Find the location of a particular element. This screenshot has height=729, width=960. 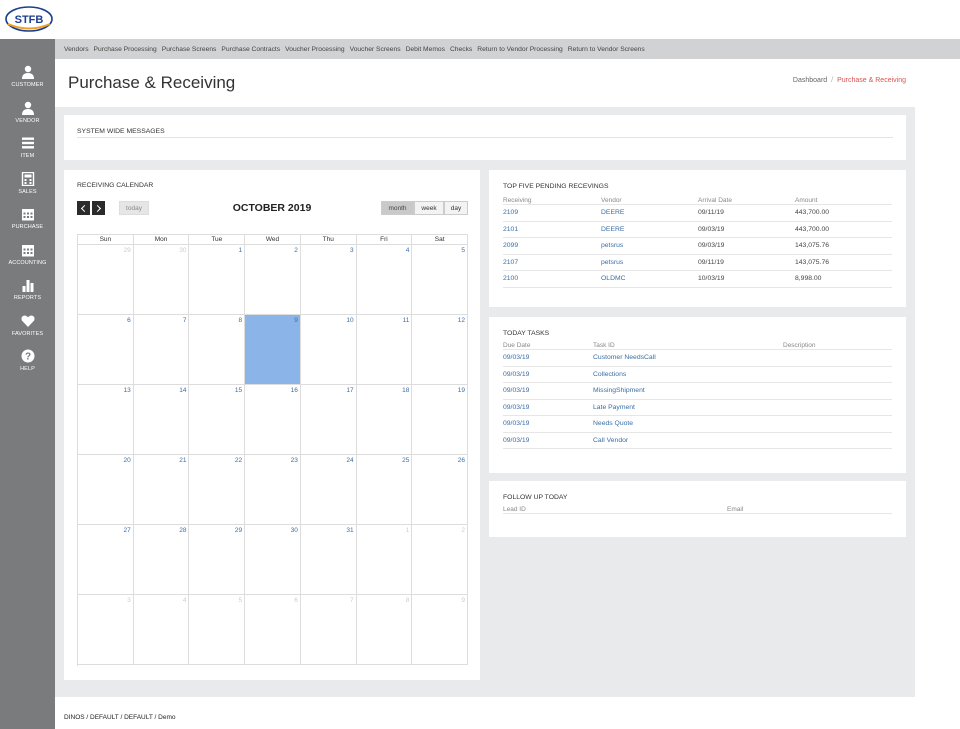

task-id-link: Needs Quote is located at coordinates (688, 423).